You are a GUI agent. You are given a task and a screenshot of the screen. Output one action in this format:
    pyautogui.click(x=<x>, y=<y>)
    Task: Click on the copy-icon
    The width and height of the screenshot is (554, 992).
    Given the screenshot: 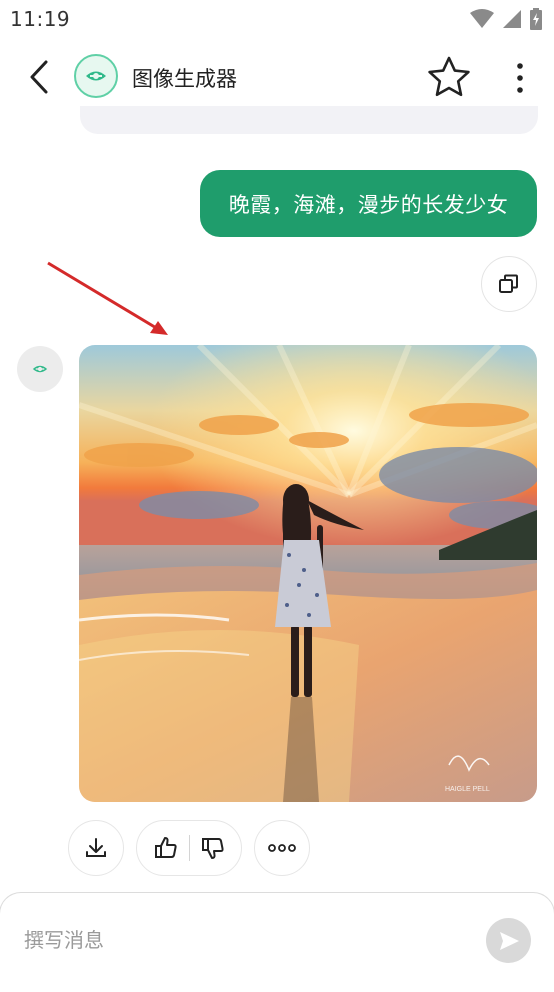 What is the action you would take?
    pyautogui.click(x=508, y=283)
    